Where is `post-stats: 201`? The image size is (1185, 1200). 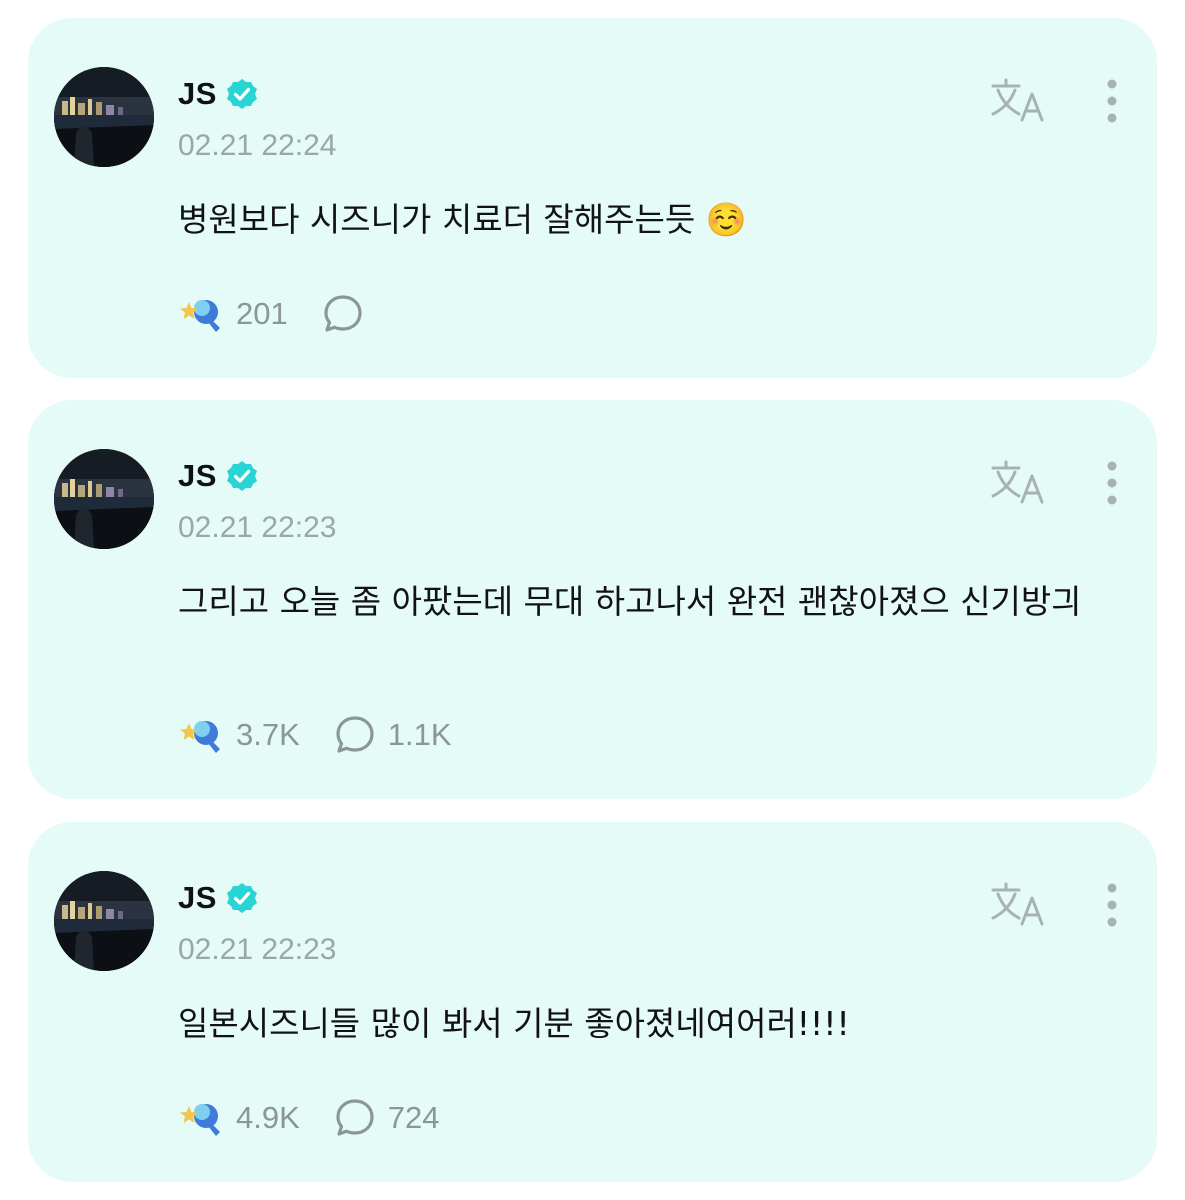 post-stats: 201 is located at coordinates (294, 314).